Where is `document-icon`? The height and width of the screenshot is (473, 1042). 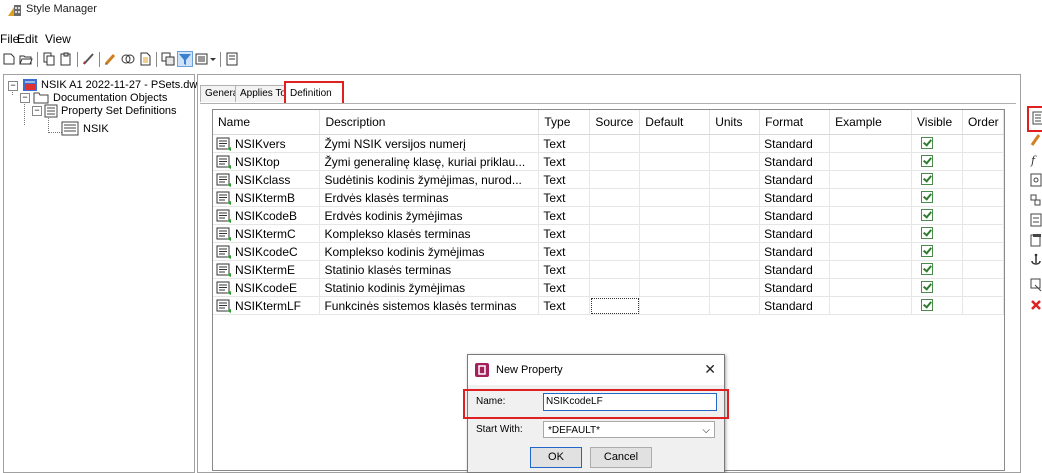
document-icon is located at coordinates (145, 59).